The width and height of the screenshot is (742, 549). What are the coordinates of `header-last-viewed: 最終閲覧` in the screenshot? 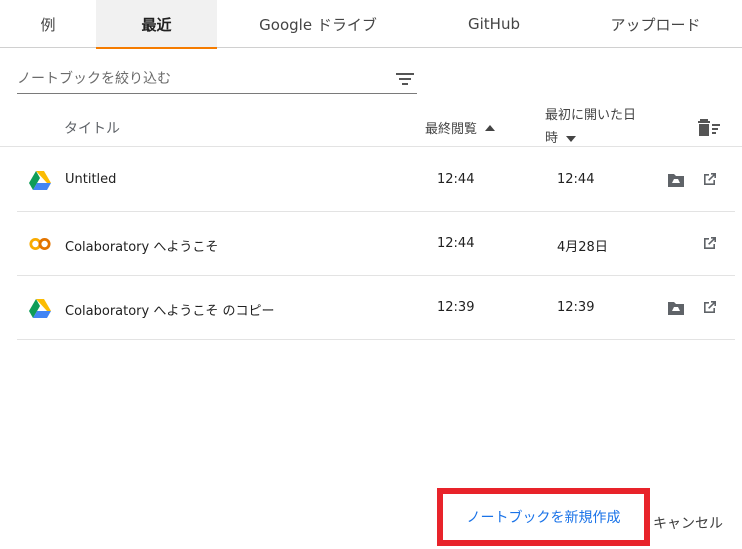 It's located at (460, 127).